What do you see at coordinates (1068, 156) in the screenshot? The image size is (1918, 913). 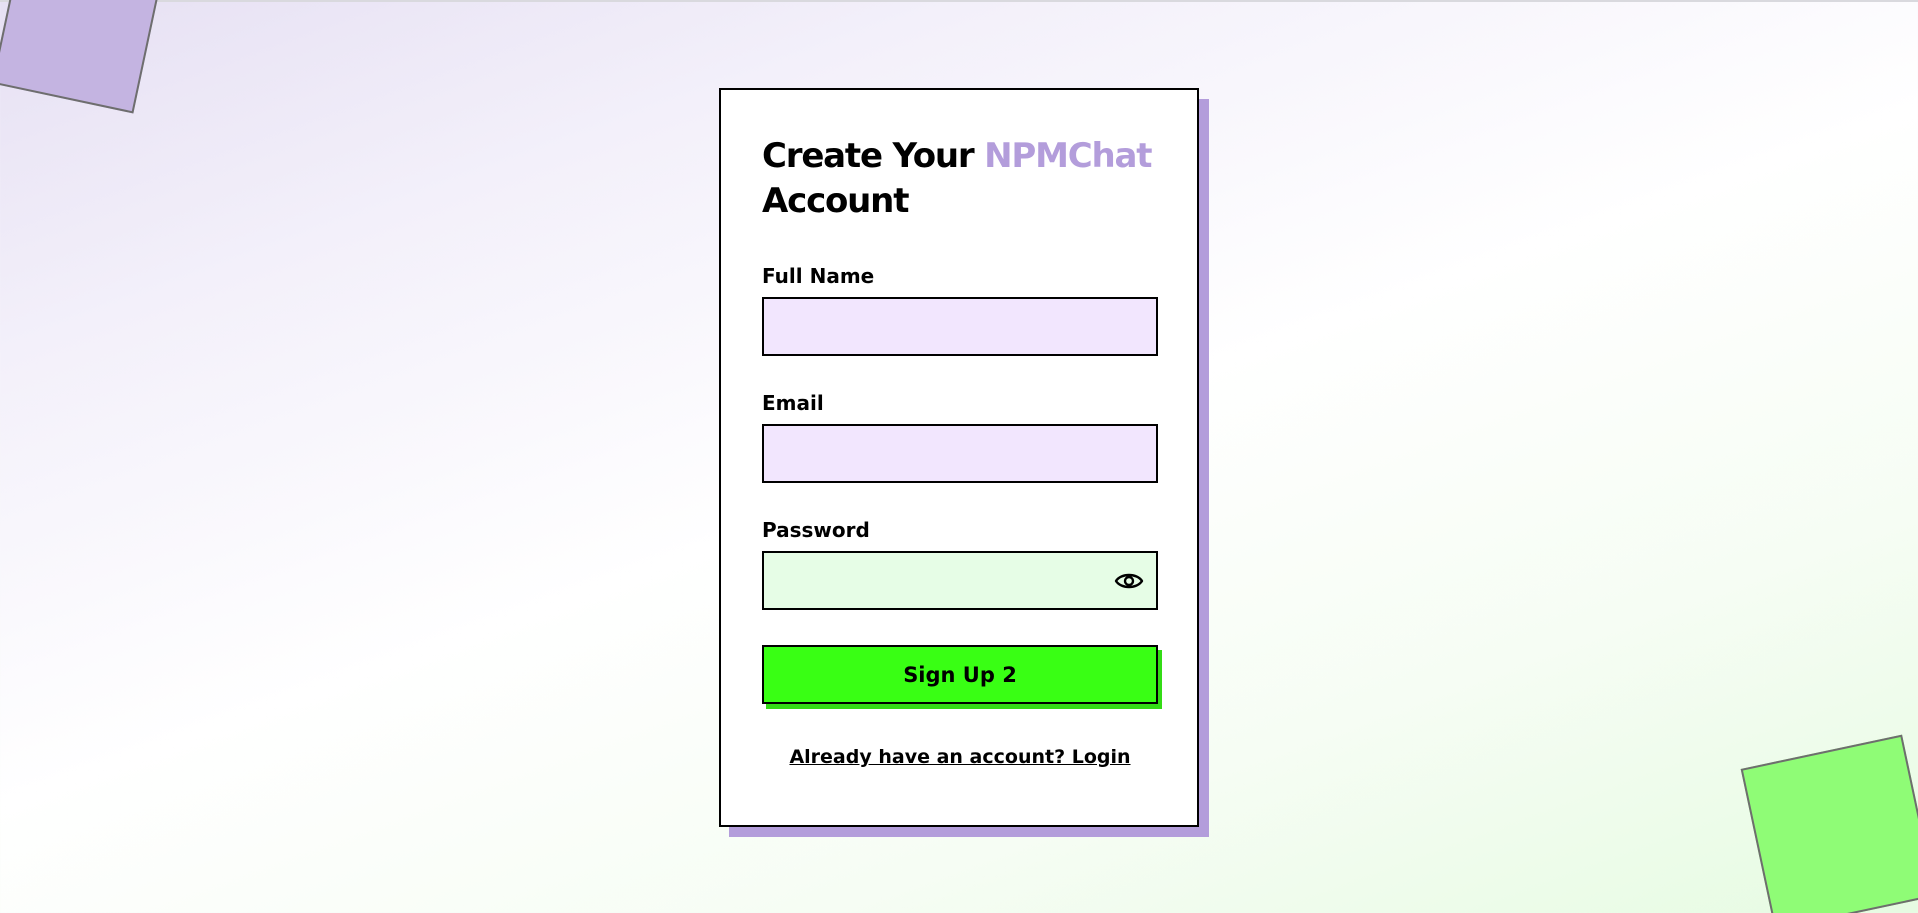 I see `brand-name: NPMChat` at bounding box center [1068, 156].